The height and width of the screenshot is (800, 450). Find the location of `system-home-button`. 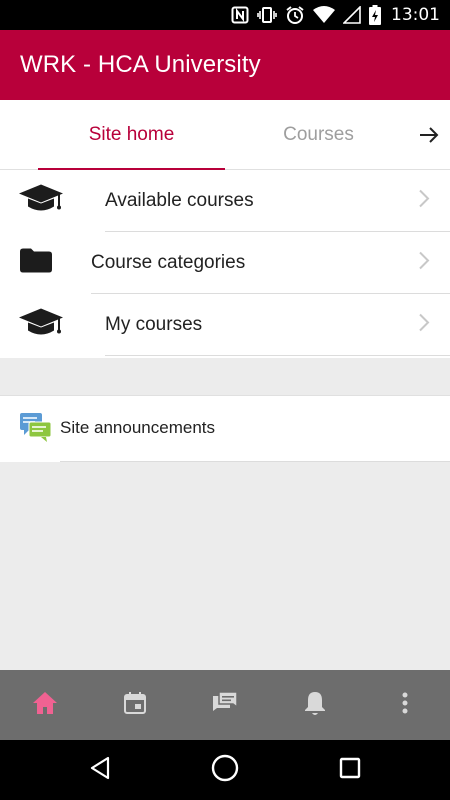

system-home-button is located at coordinates (225, 770).